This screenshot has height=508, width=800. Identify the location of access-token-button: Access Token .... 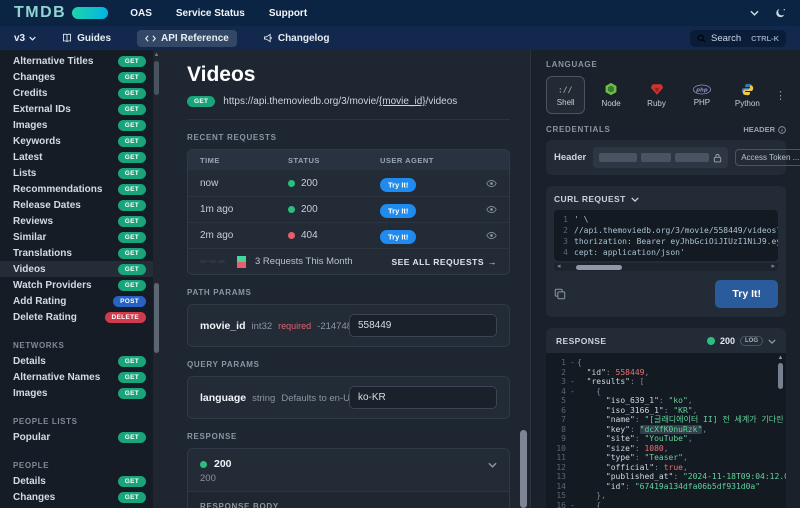
(767, 157).